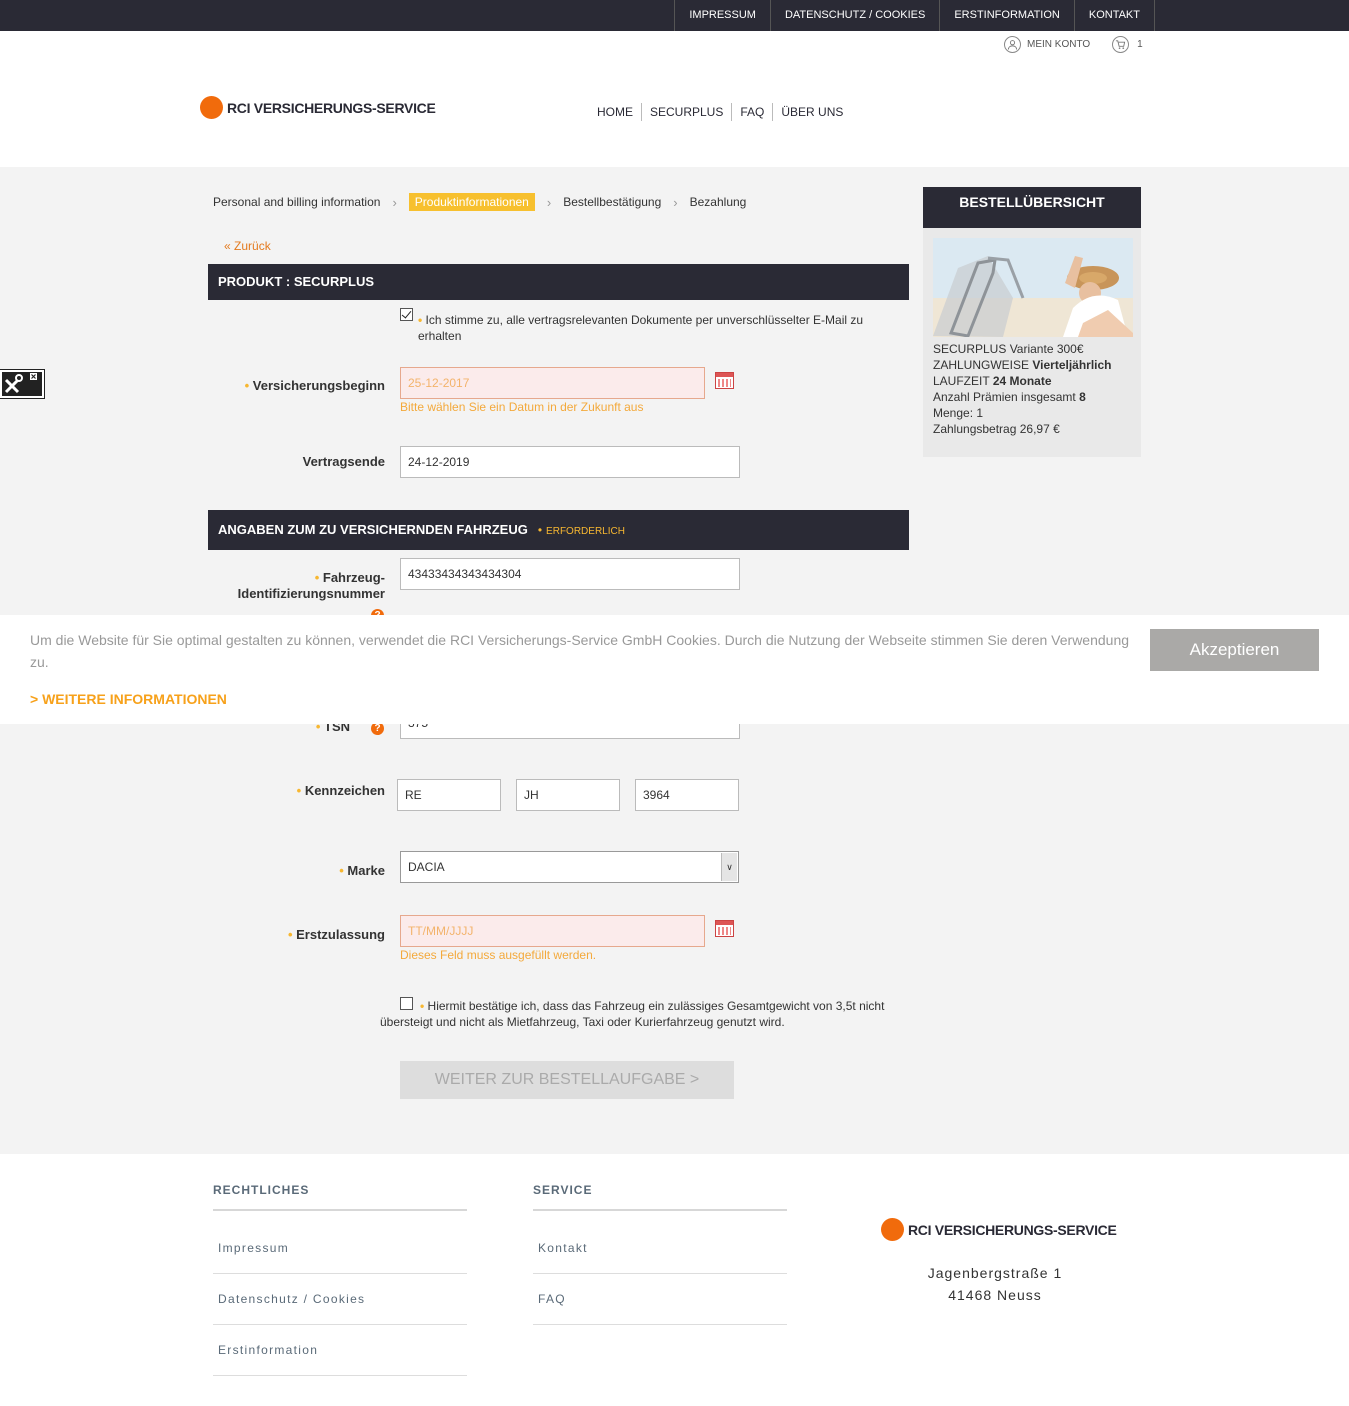 This screenshot has width=1349, height=1406. I want to click on versicherungsbeginn-label-text: Versicherungsbeginn, so click(318, 385).